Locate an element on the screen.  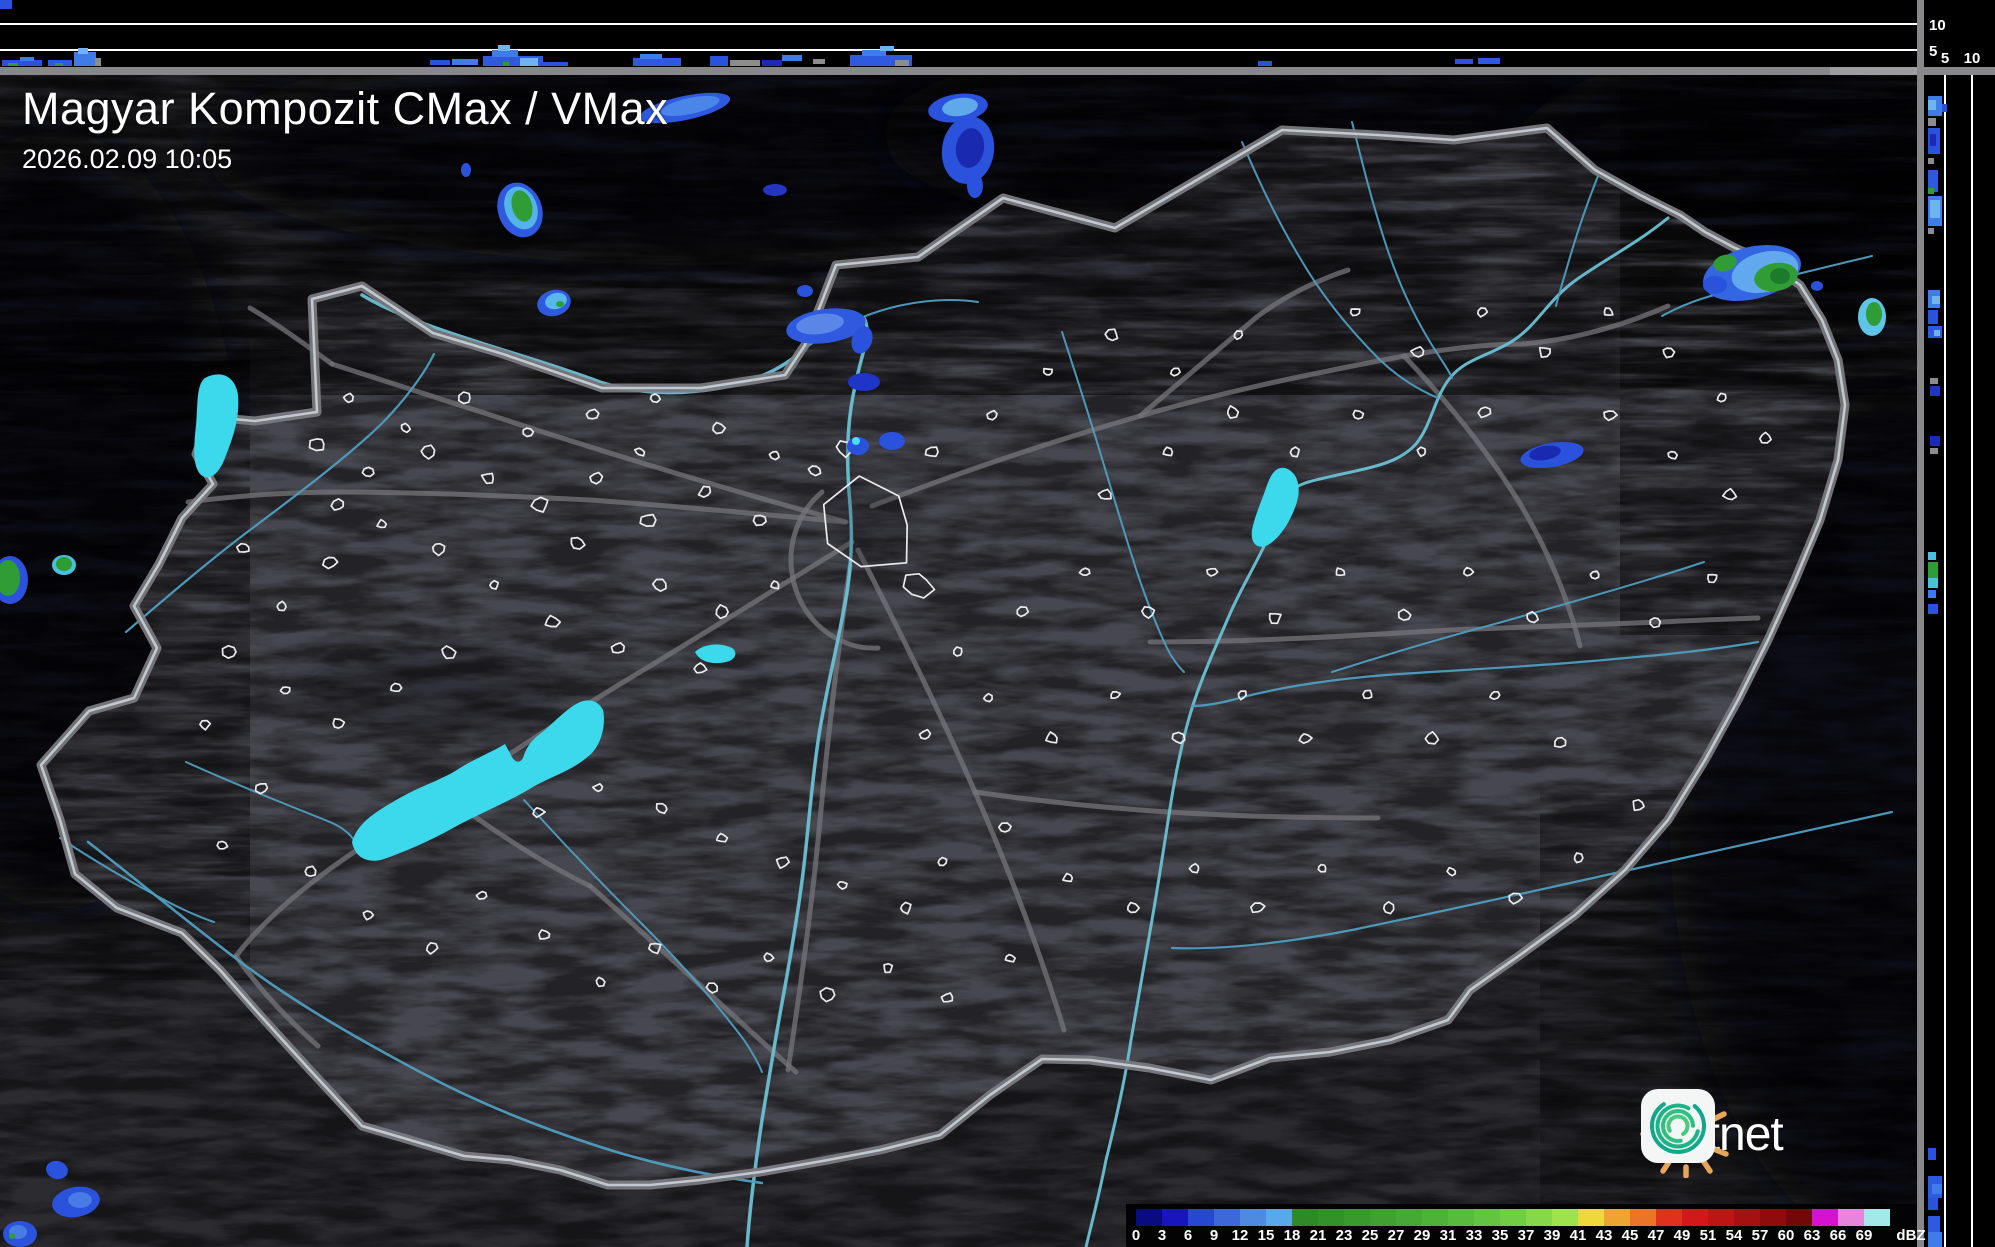
top-projection-strip is located at coordinates (958, 33).